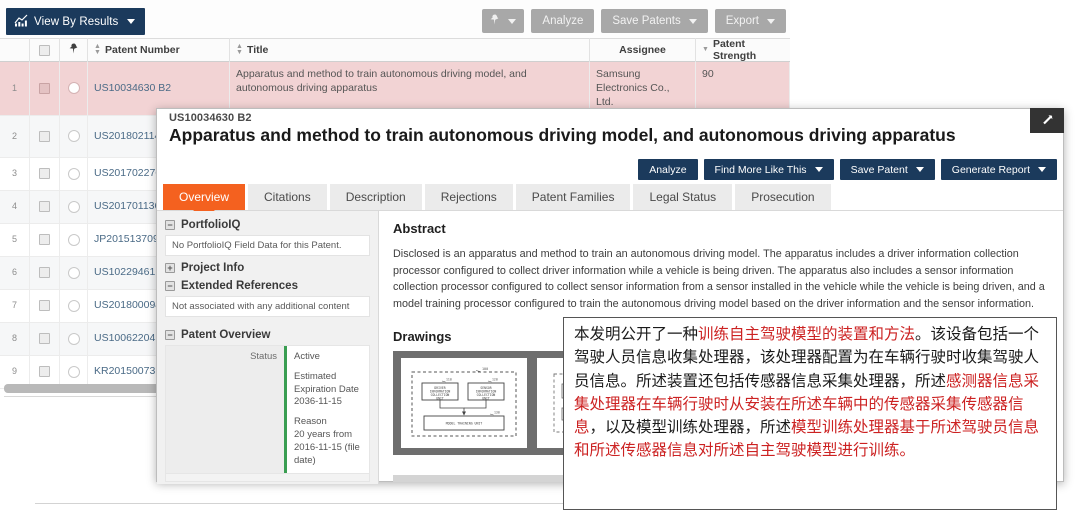 The height and width of the screenshot is (513, 1080). I want to click on col-assignee: Assignee, so click(643, 50).